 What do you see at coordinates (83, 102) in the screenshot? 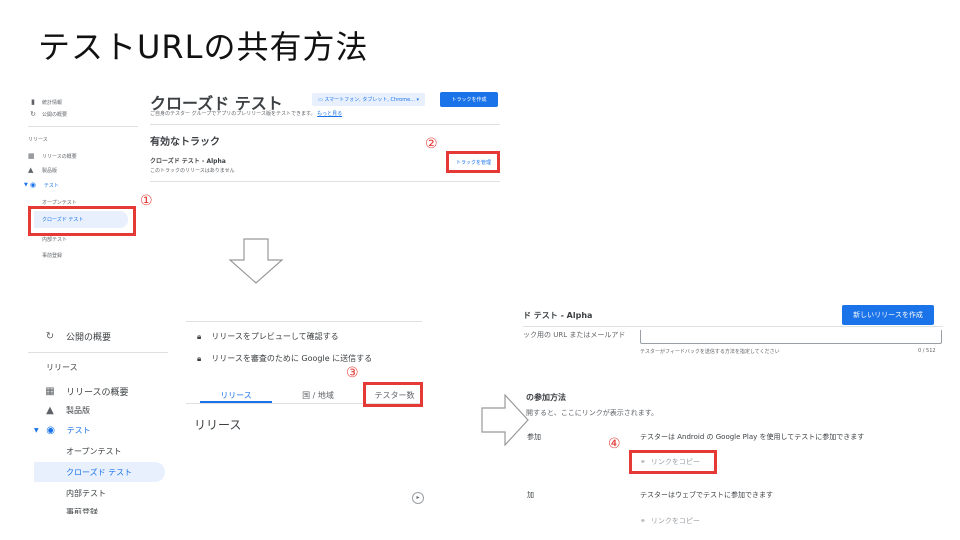
I see `sidebar-item-stats: ▮ 統計情報` at bounding box center [83, 102].